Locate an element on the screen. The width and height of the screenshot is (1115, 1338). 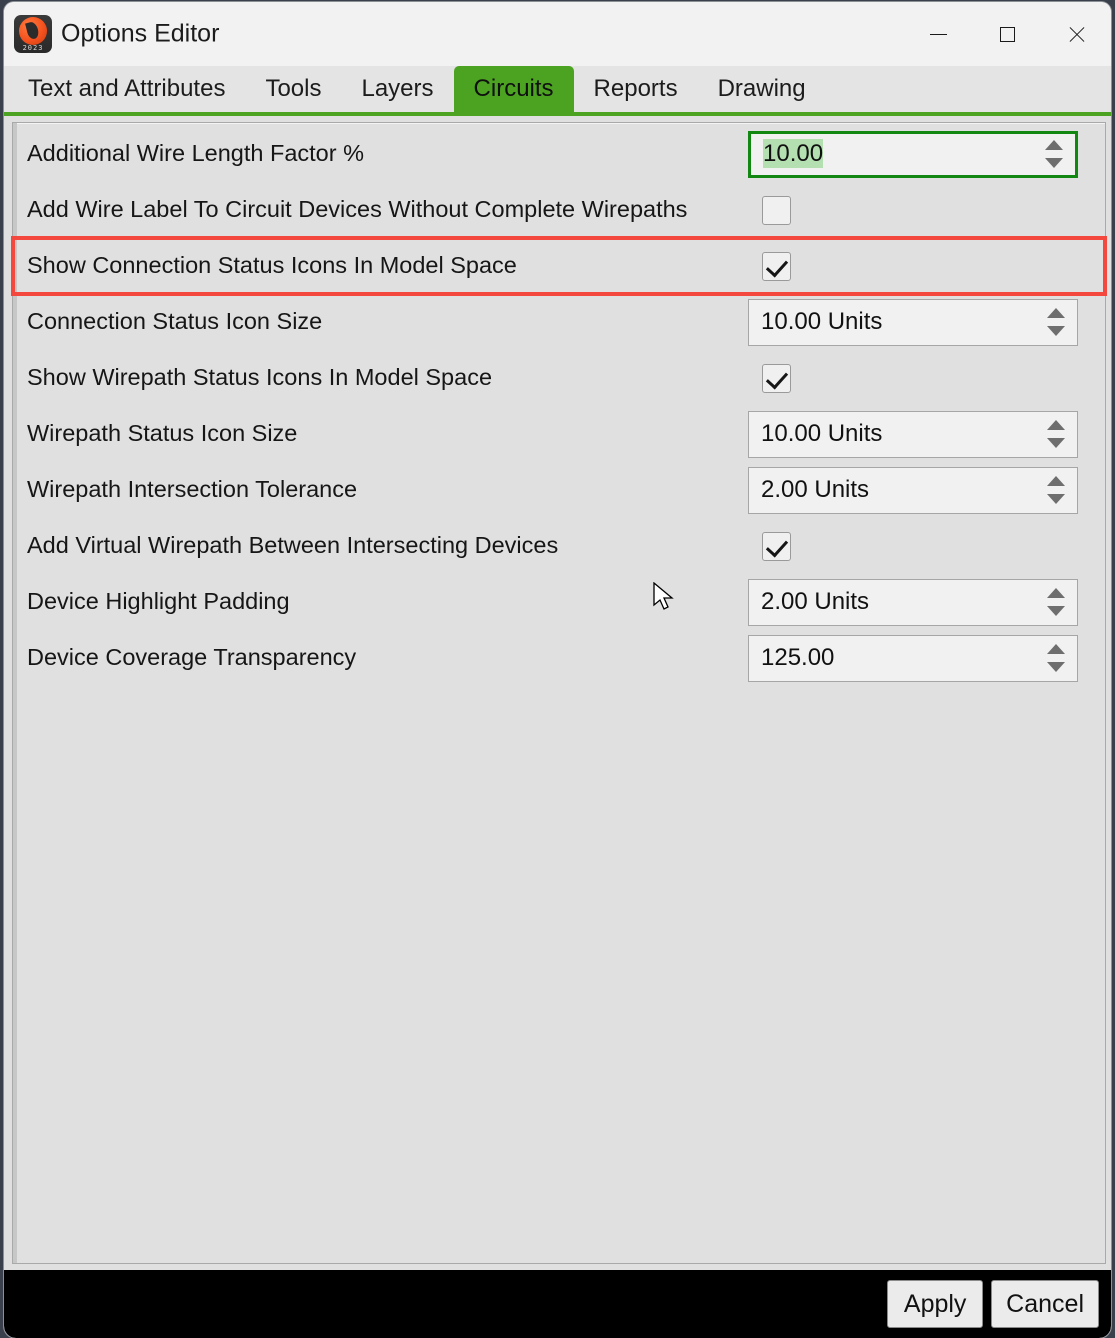
numeric-spinner: 125.00 is located at coordinates (913, 658).